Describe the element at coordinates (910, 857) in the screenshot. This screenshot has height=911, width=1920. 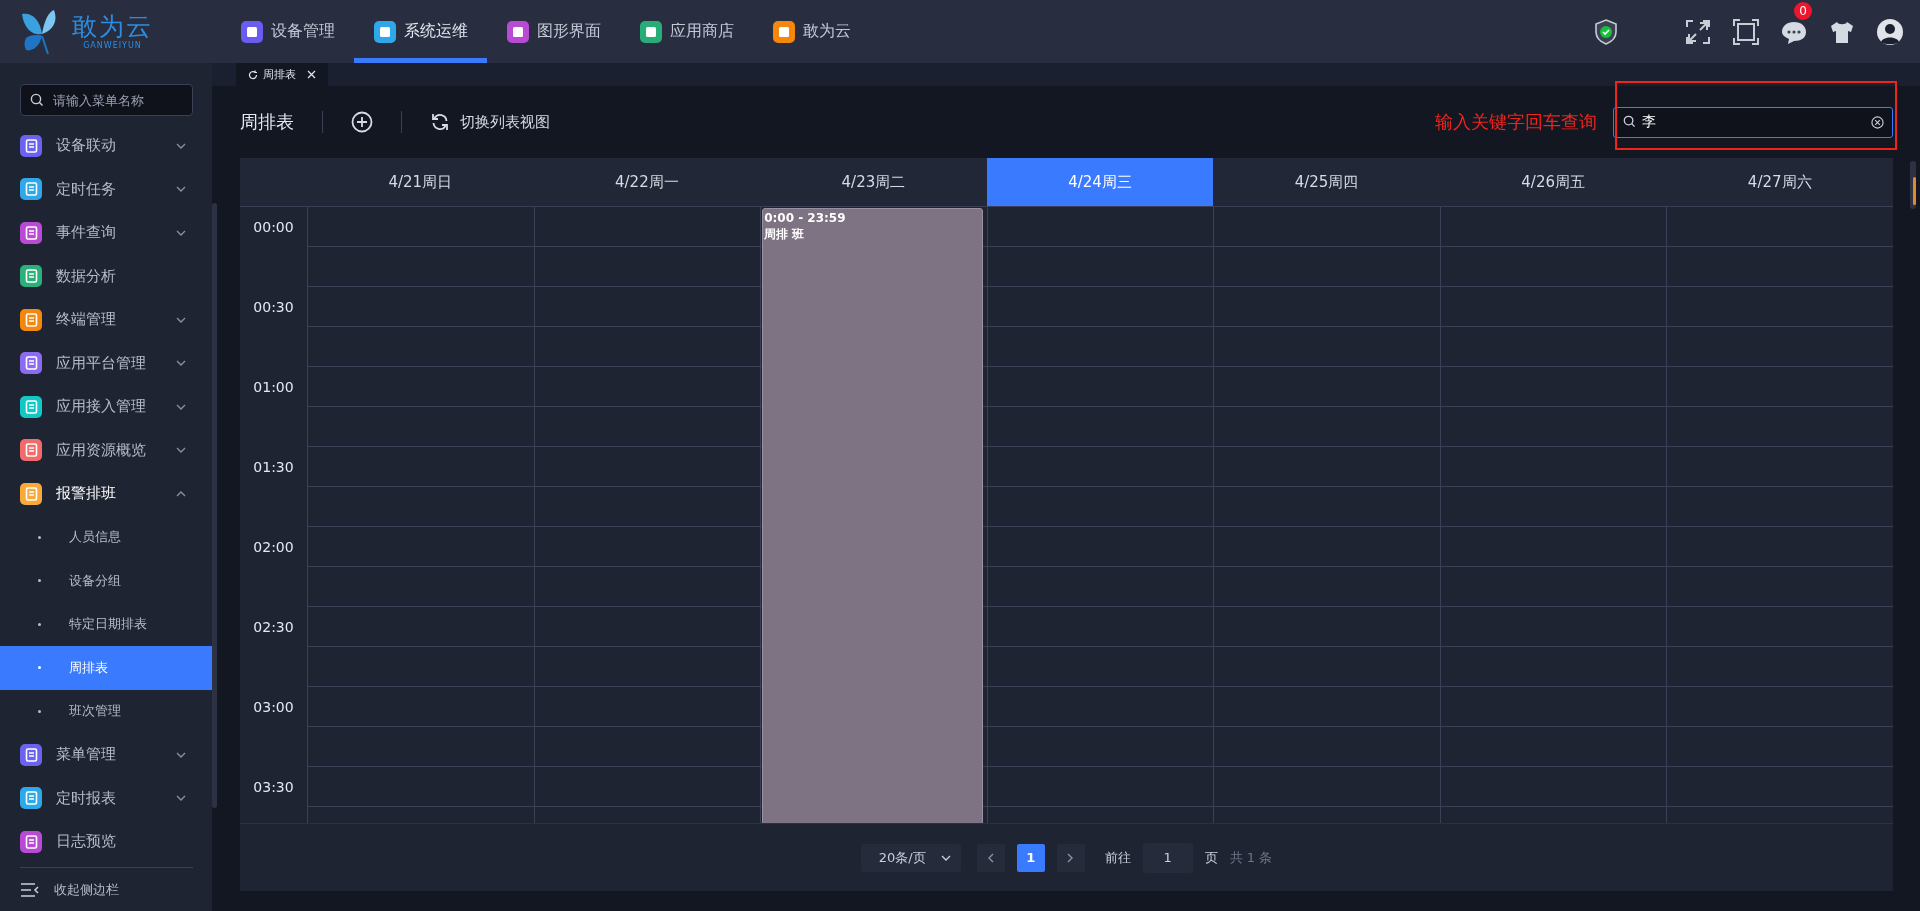
I see `page-size-select: 20条/页` at that location.